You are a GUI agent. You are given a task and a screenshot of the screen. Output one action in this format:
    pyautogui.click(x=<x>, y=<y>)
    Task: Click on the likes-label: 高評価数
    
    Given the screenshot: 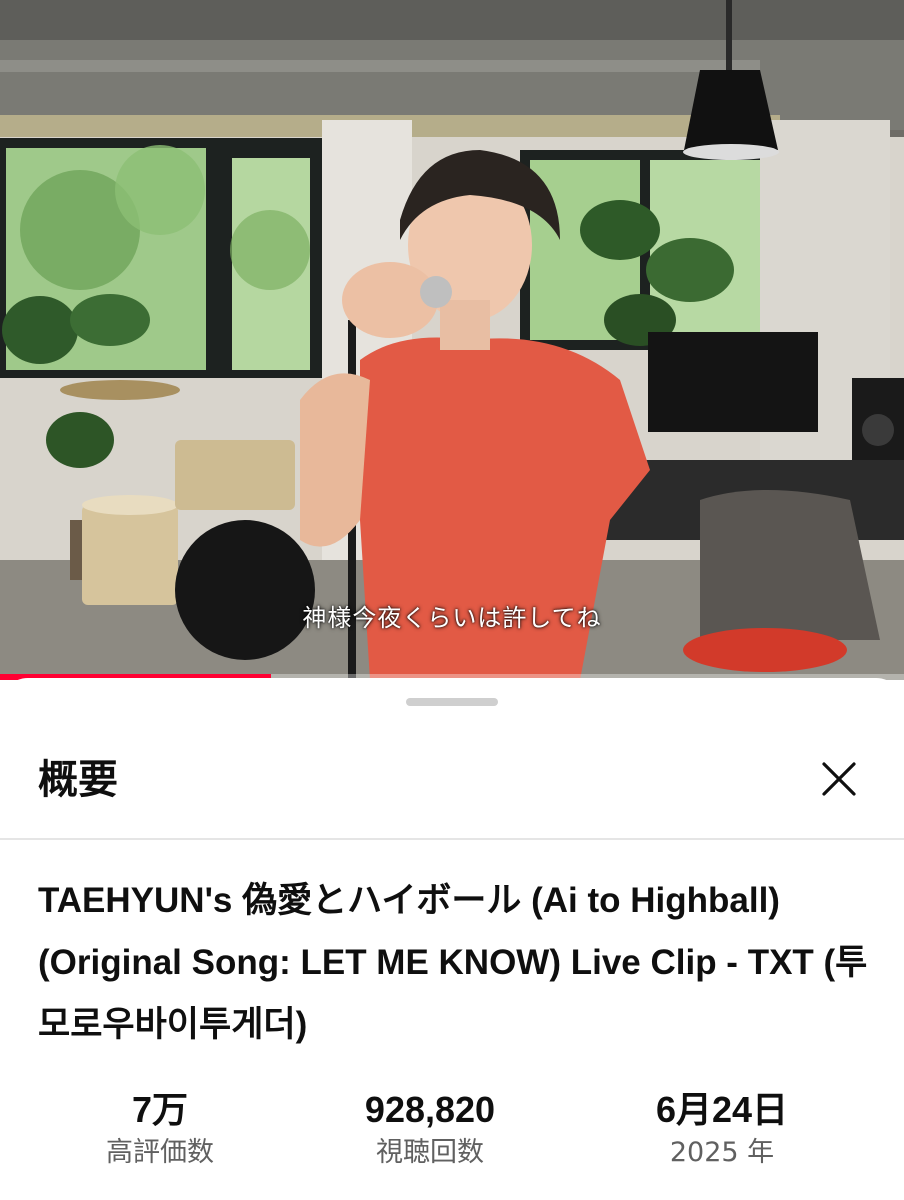 What is the action you would take?
    pyautogui.click(x=160, y=1152)
    